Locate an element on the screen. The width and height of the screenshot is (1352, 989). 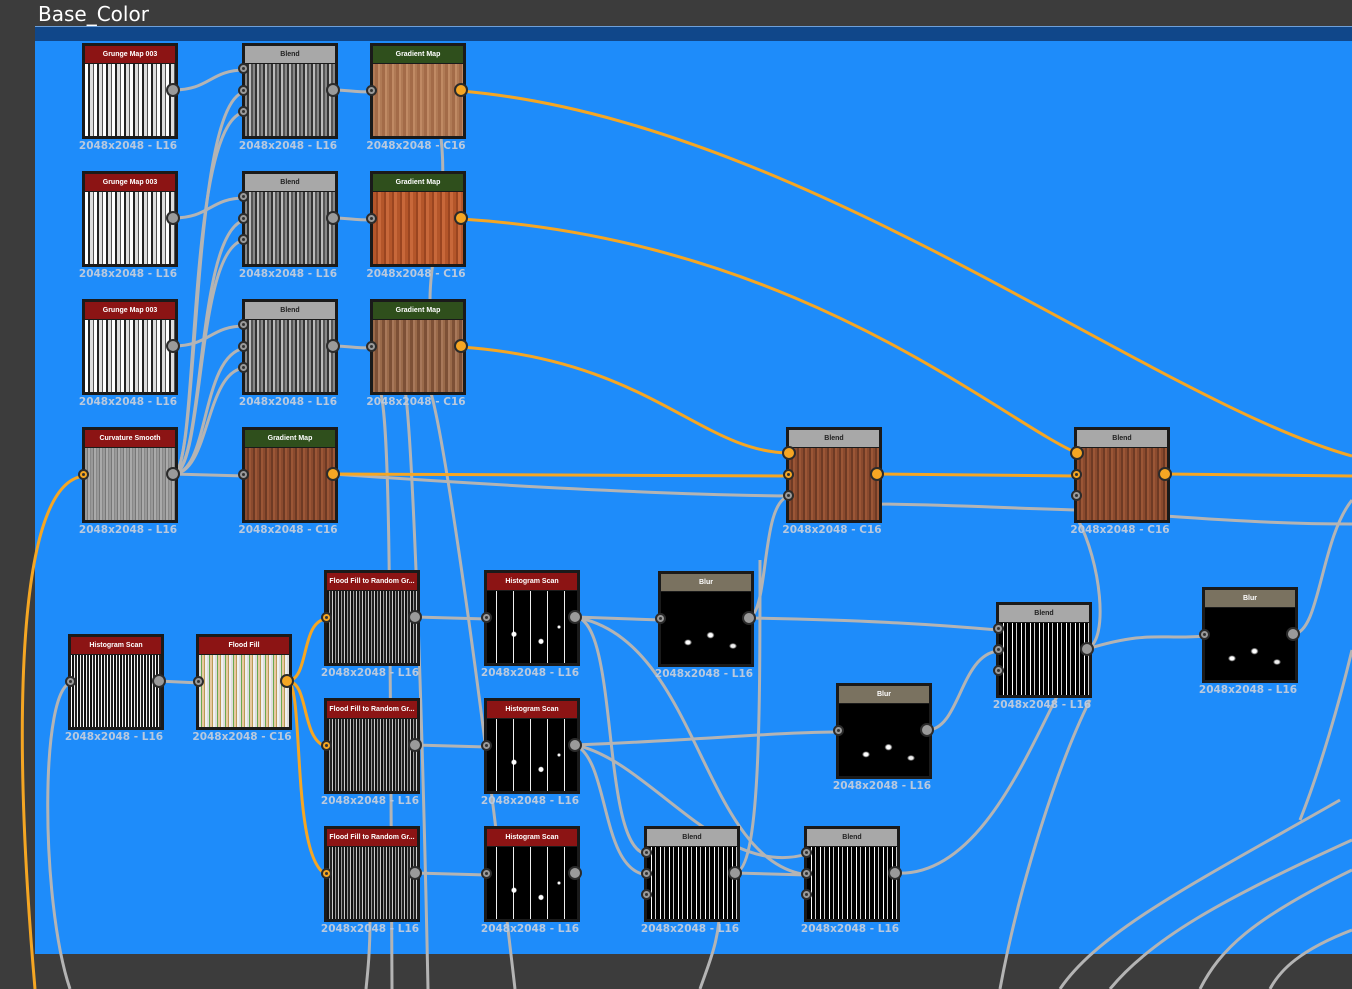
node-gradient-map-4: Gradient Map is located at coordinates (290, 475).